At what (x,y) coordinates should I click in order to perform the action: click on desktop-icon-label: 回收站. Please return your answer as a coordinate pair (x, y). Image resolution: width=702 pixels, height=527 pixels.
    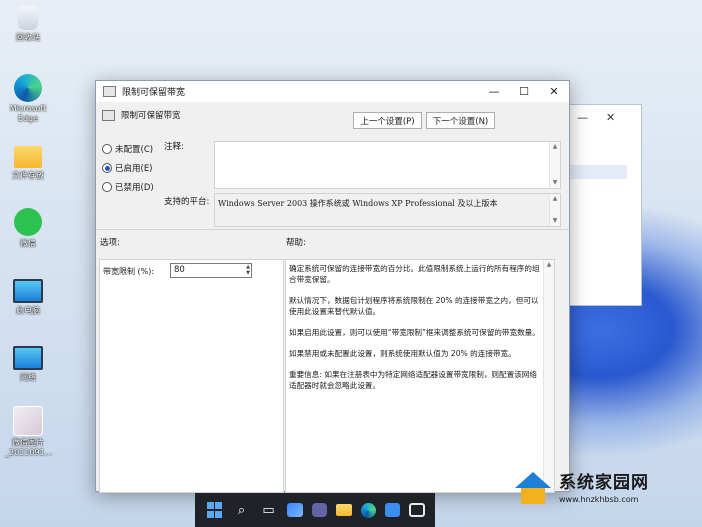
    Looking at the image, I should click on (28, 37).